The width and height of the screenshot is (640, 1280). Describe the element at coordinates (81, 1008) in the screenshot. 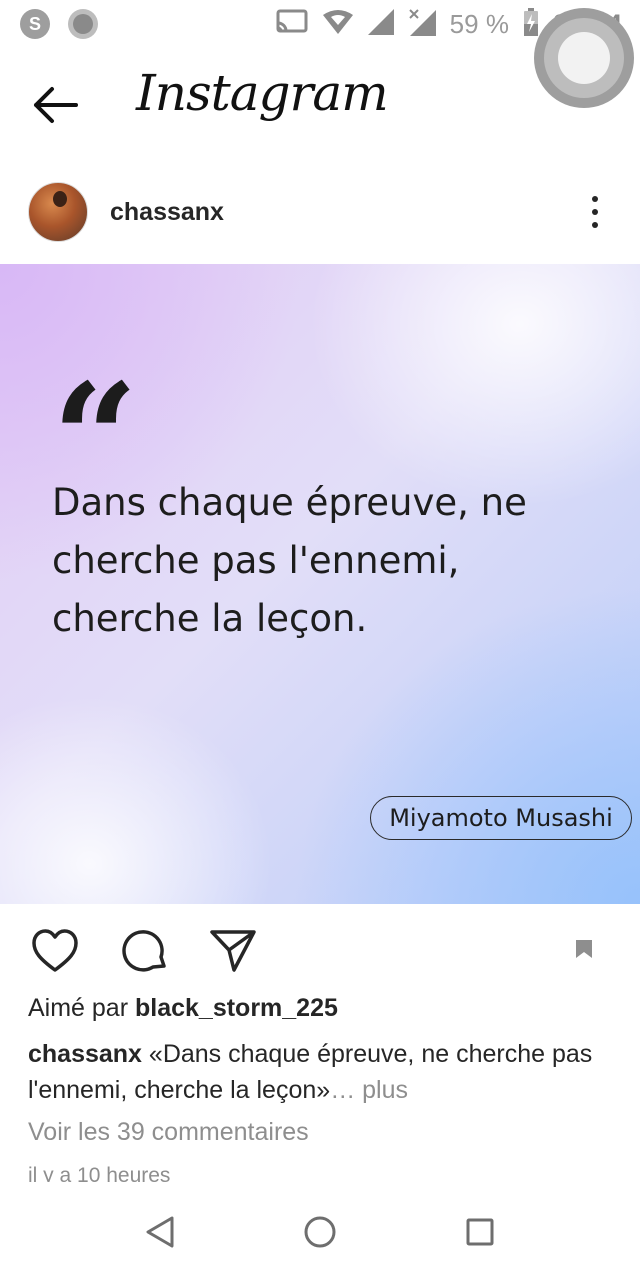

I see `likes-prefix: Aimé par` at that location.